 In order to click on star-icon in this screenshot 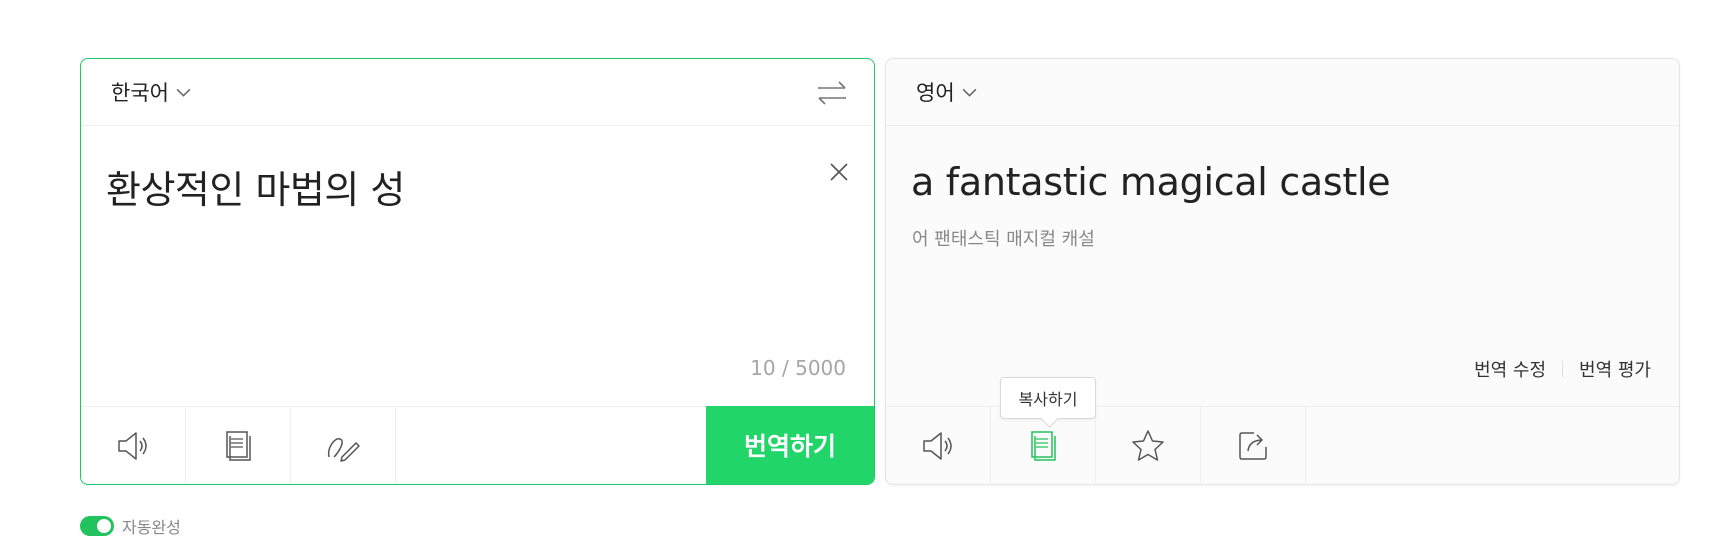, I will do `click(1148, 445)`.